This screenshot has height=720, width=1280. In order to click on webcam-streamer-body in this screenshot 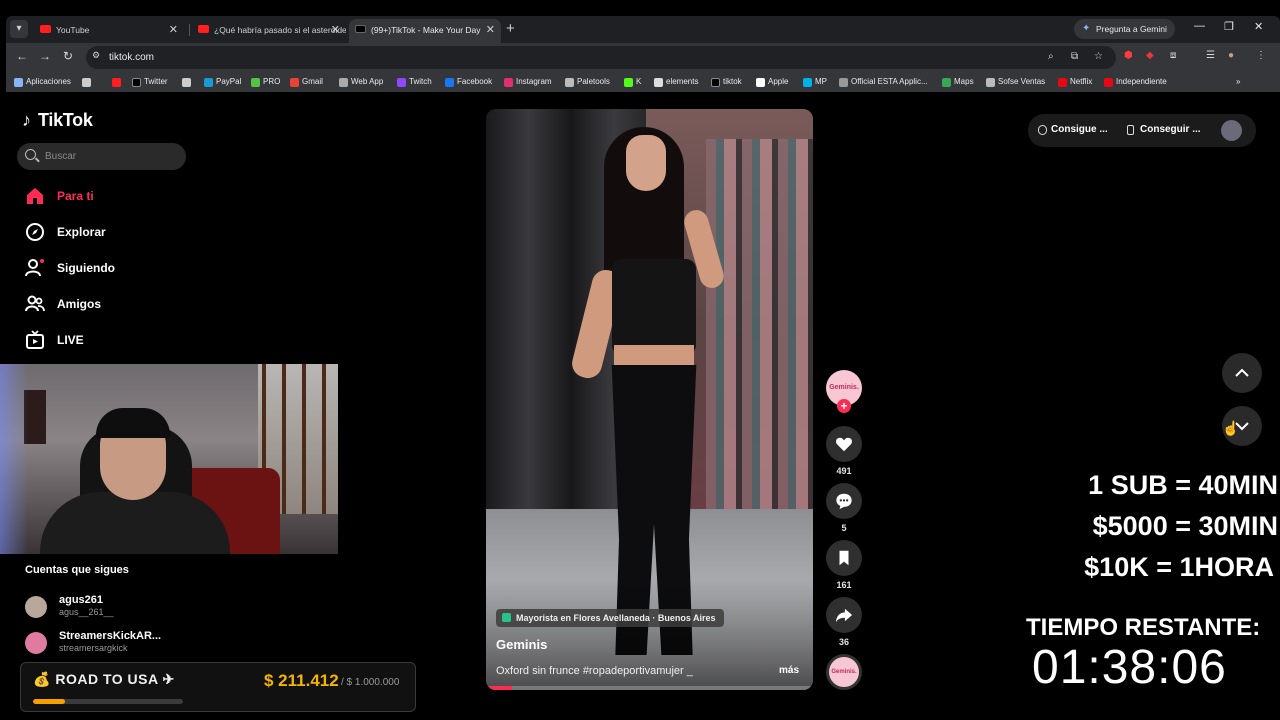, I will do `click(135, 523)`.